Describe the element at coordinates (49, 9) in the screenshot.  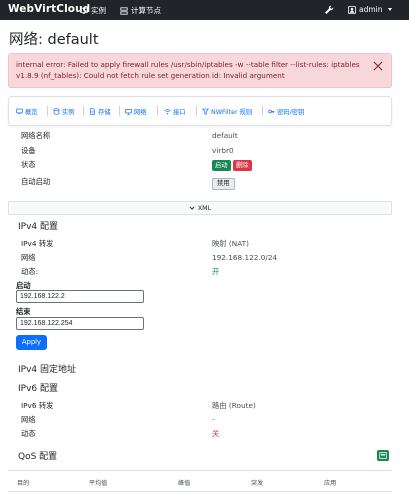
I see `brand-logo: WebVirtCloud` at that location.